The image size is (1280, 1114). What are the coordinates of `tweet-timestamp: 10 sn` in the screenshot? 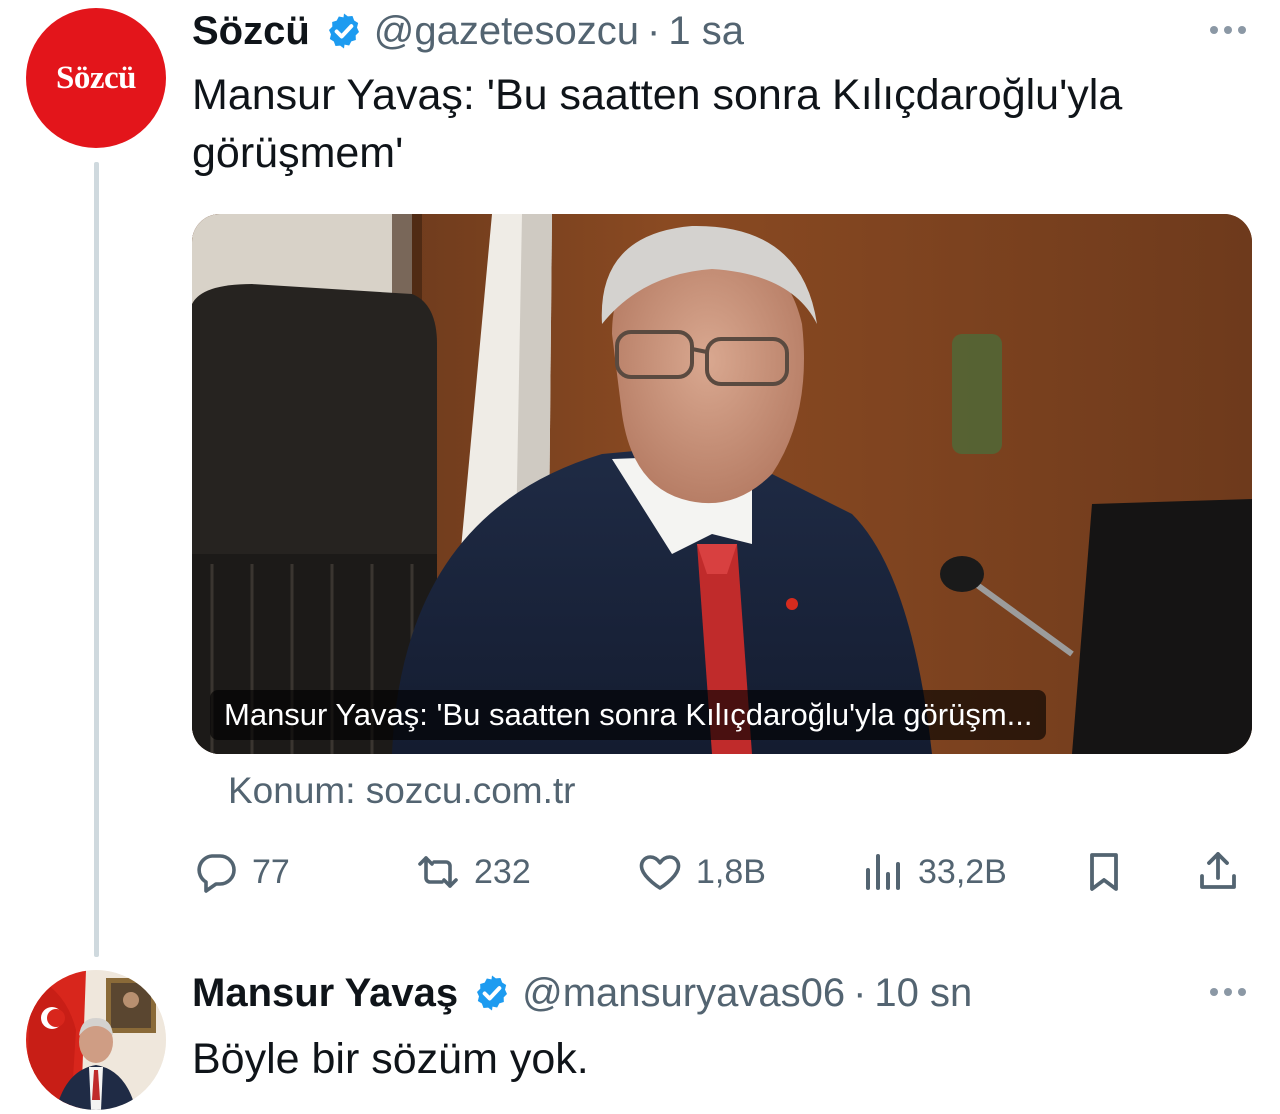 It's located at (923, 993).